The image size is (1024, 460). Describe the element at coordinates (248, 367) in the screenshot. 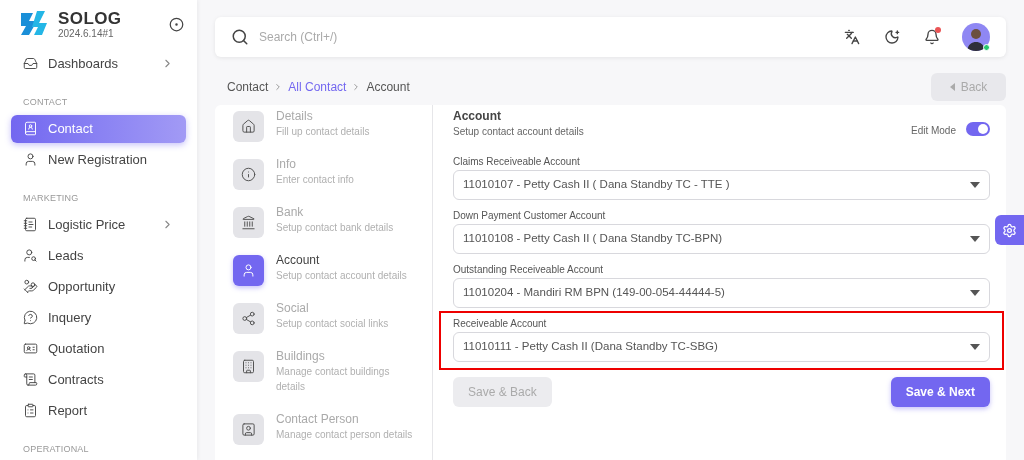

I see `building-icon` at that location.